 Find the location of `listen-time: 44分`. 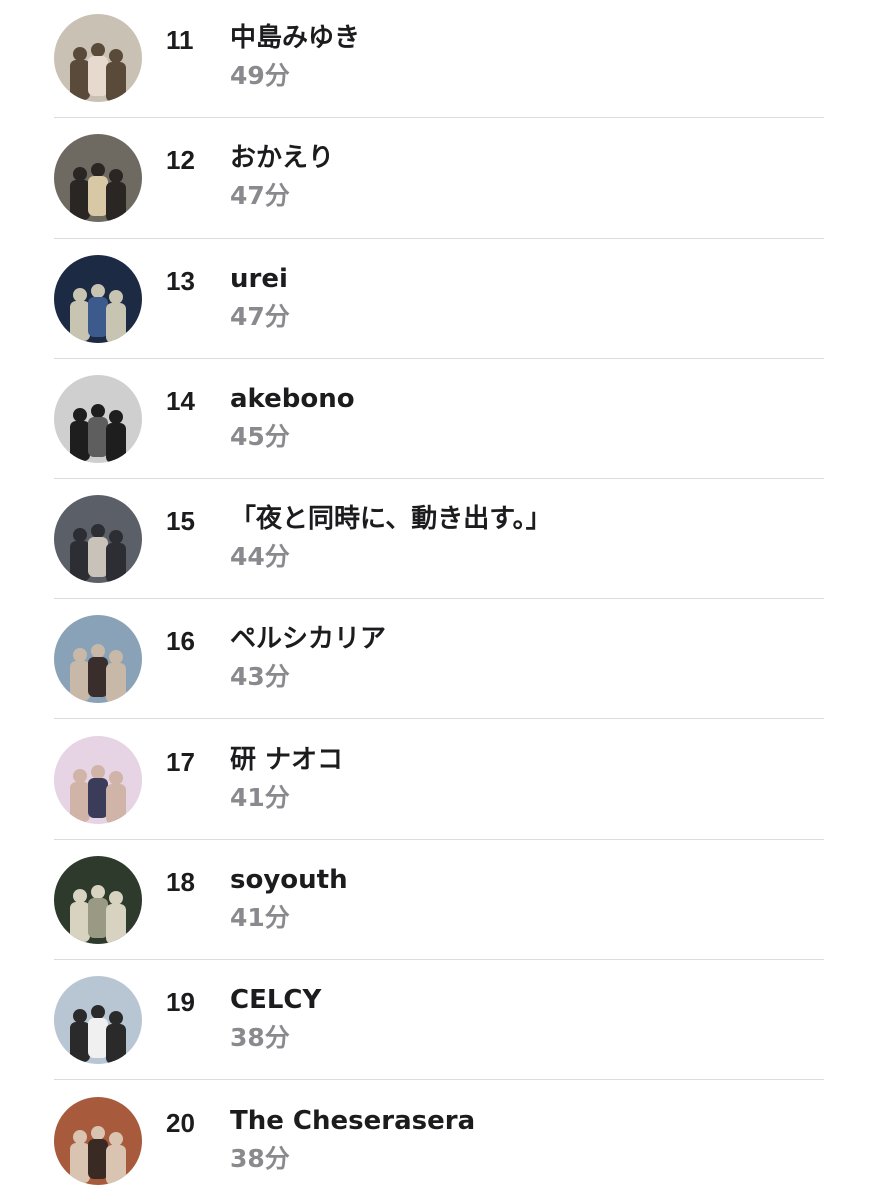

listen-time: 44分 is located at coordinates (260, 556).